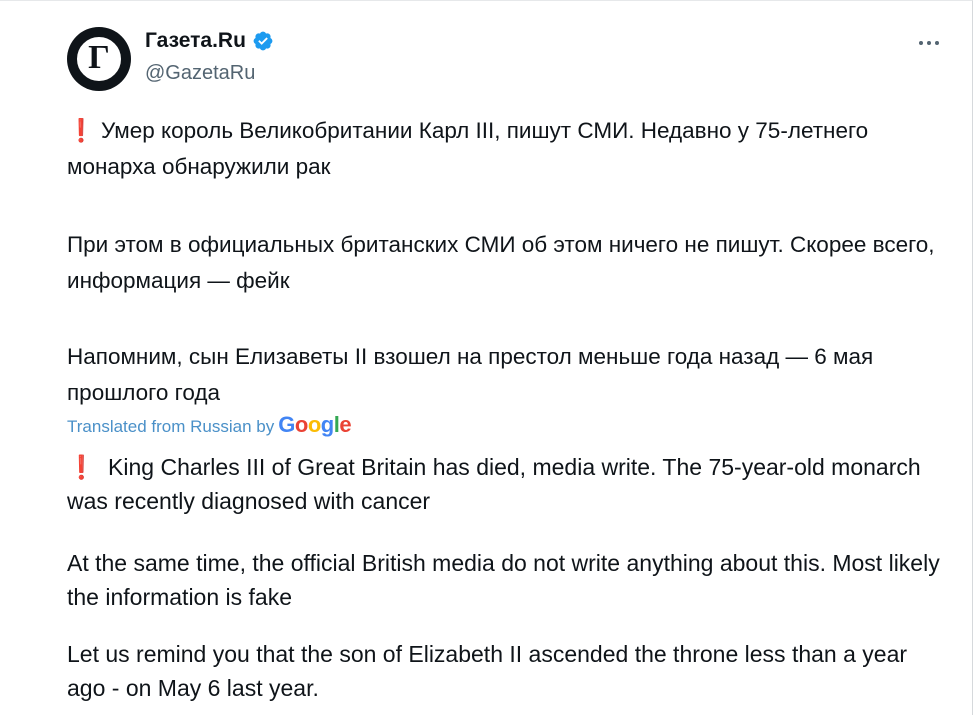 This screenshot has height=715, width=980. I want to click on google-logo-icon: Google, so click(315, 424).